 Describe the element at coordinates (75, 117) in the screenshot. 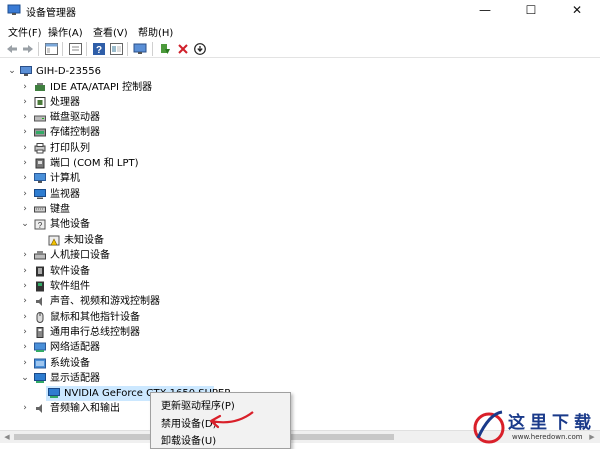

I see `tree-item-label: 磁盘驱动器` at that location.